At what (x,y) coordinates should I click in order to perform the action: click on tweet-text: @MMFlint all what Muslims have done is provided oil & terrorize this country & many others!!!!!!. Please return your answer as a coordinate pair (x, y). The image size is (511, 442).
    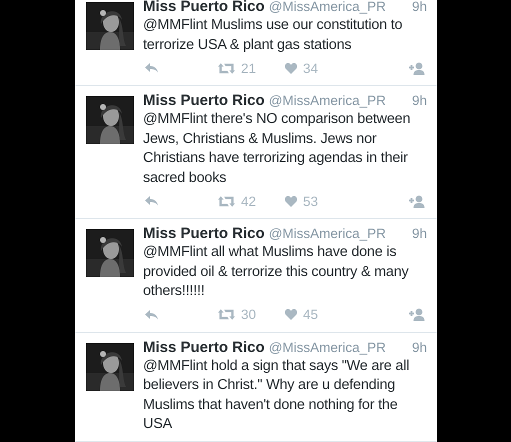
    Looking at the image, I should click on (276, 272).